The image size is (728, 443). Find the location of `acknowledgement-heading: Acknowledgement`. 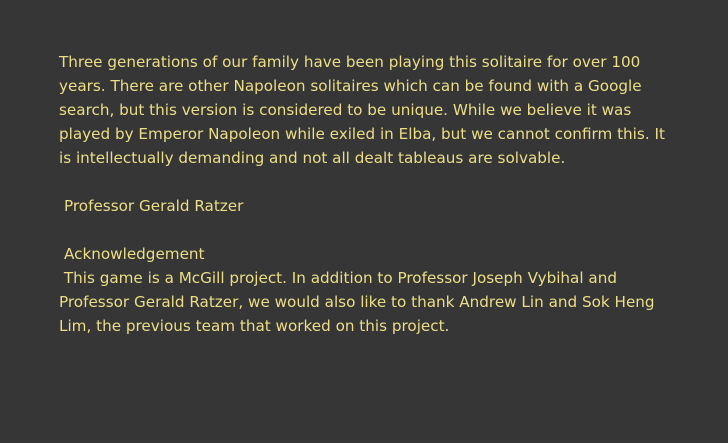

acknowledgement-heading: Acknowledgement is located at coordinates (134, 254).